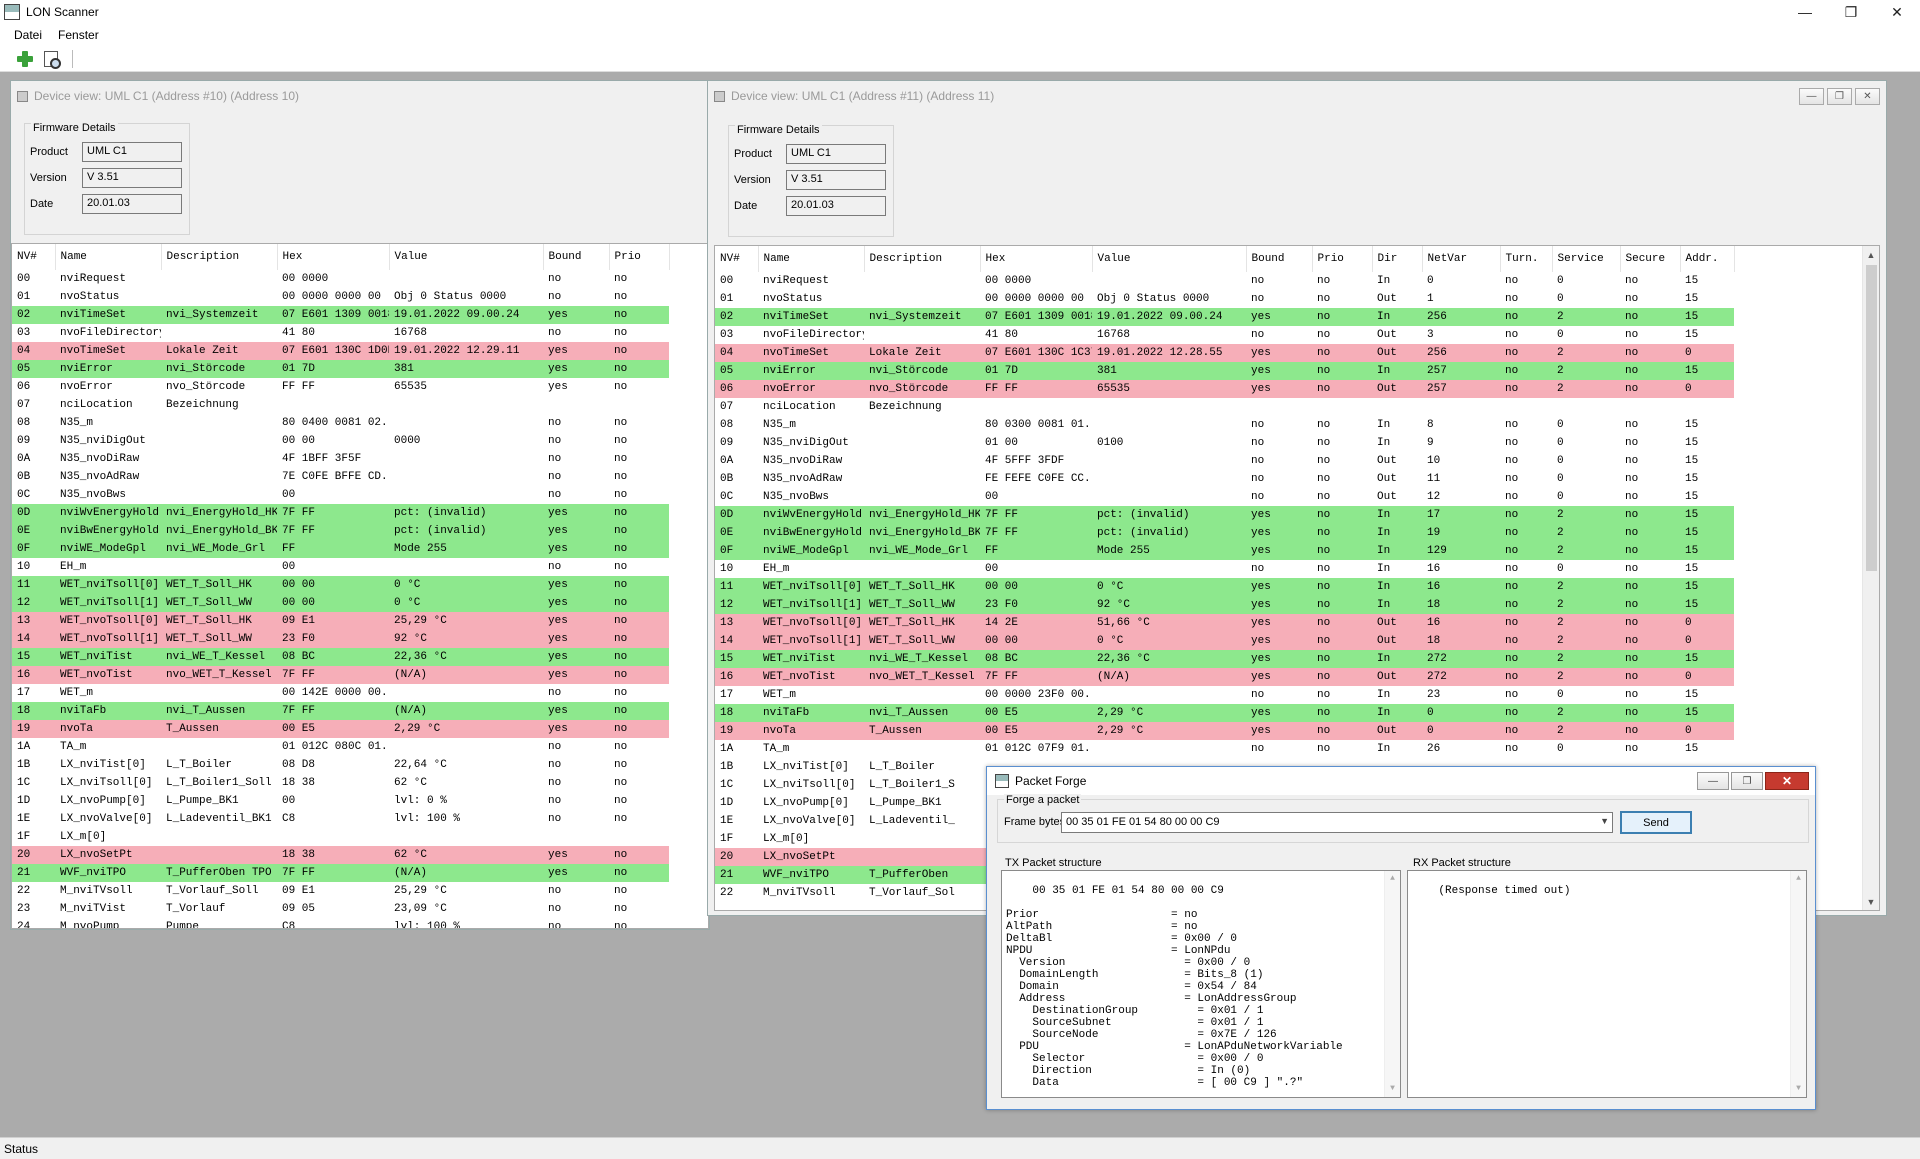 This screenshot has width=1920, height=1159. What do you see at coordinates (340, 333) in the screenshot?
I see `table-row: 03 nvoFileDirectory 41 80 16768 no no` at bounding box center [340, 333].